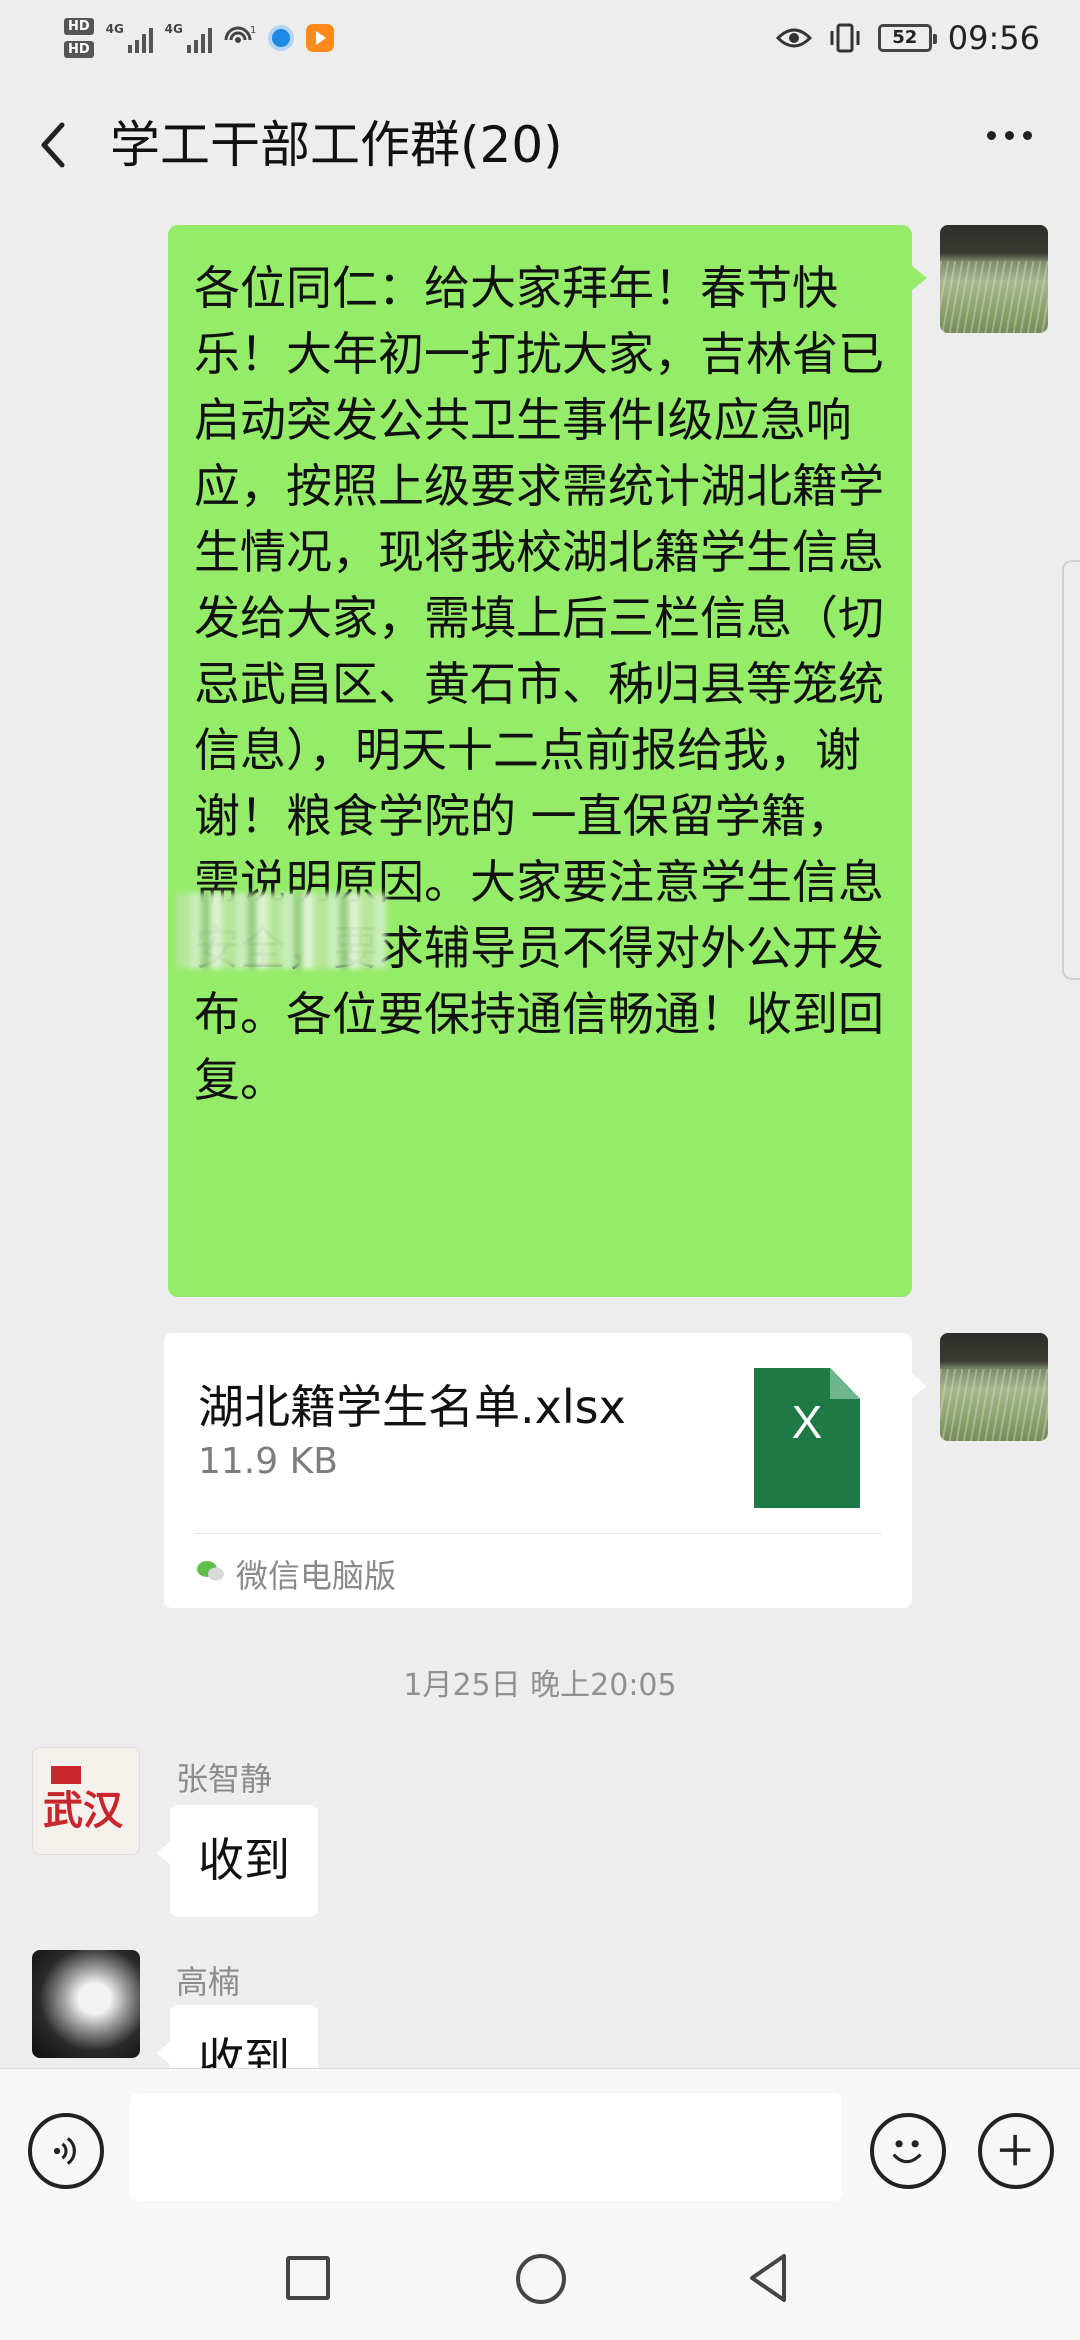 The image size is (1080, 2340). What do you see at coordinates (79, 37) in the screenshot?
I see `hd-indicators: HD HD` at bounding box center [79, 37].